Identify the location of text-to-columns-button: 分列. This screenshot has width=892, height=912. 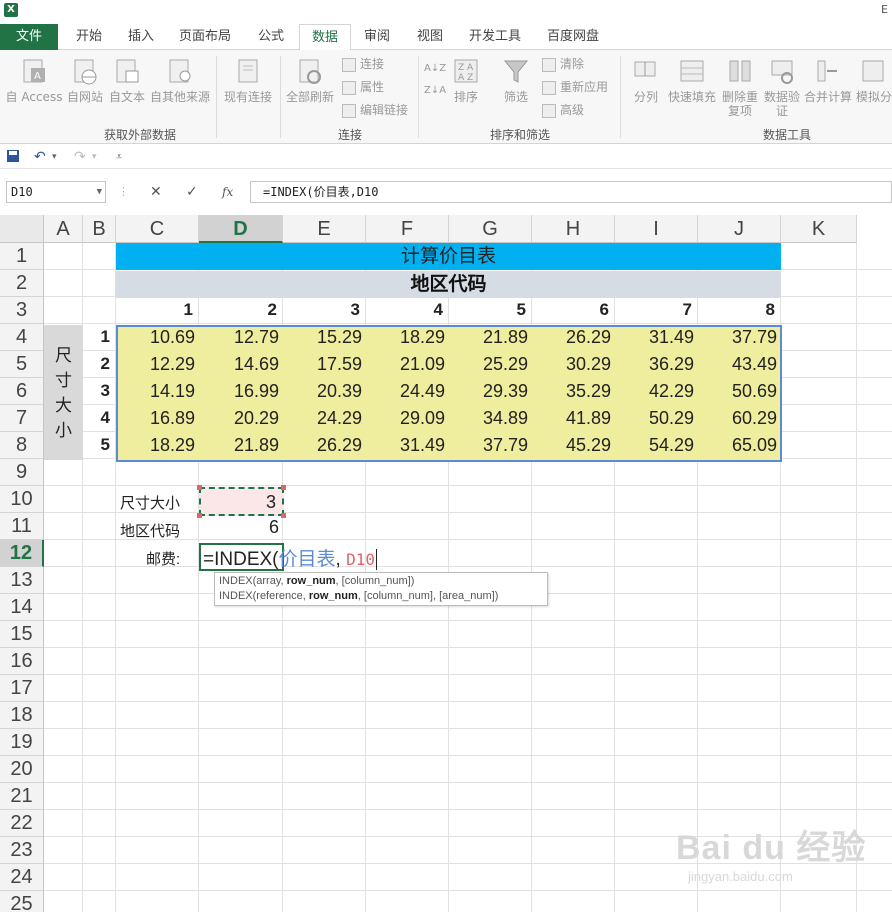
(646, 81).